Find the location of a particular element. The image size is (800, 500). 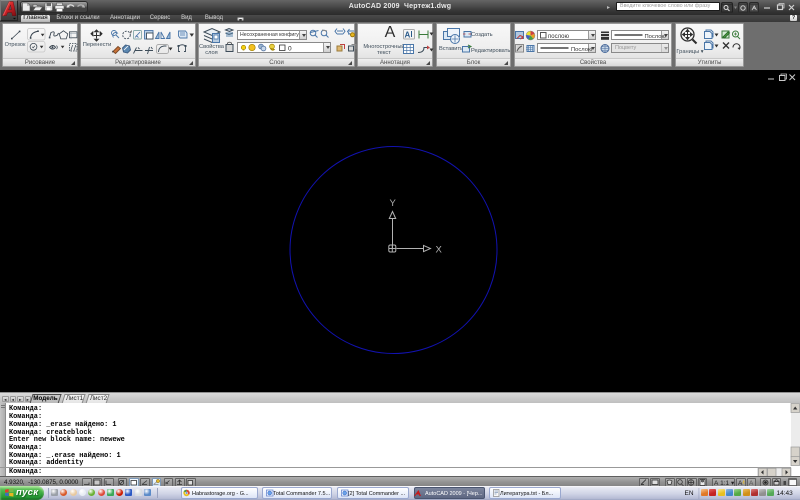

svg-text: X is located at coordinates (439, 250).